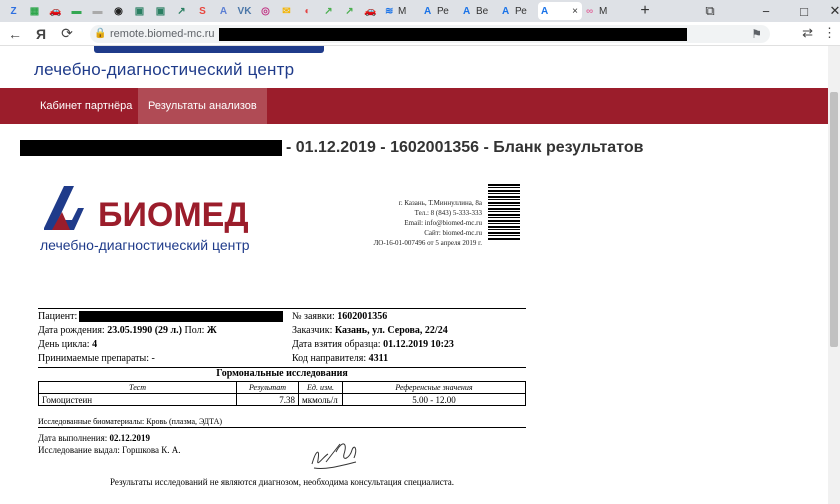  I want to click on completed-value: 02.12.2019, so click(130, 438).